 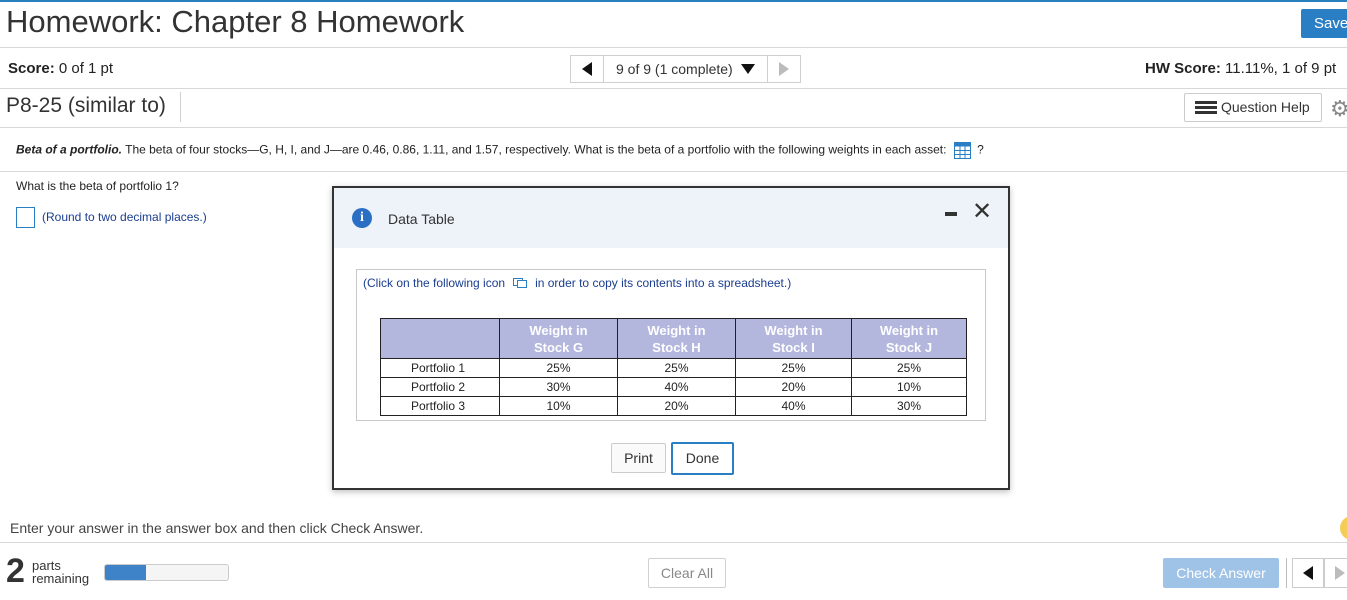 What do you see at coordinates (520, 283) in the screenshot?
I see `copy-icon` at bounding box center [520, 283].